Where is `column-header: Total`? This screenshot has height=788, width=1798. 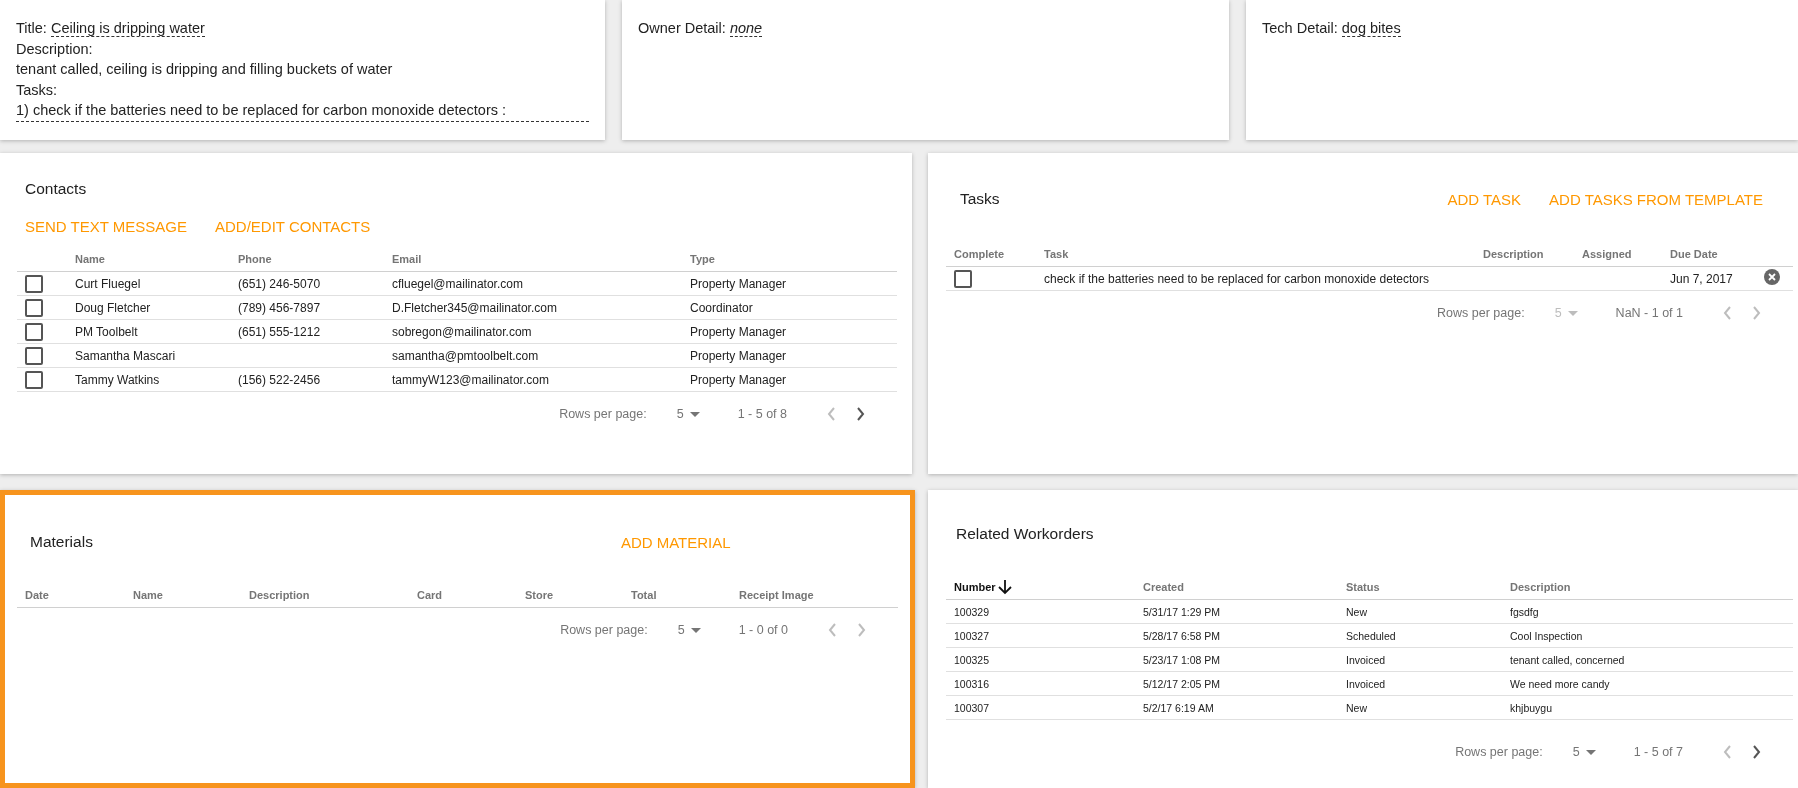 column-header: Total is located at coordinates (677, 595).